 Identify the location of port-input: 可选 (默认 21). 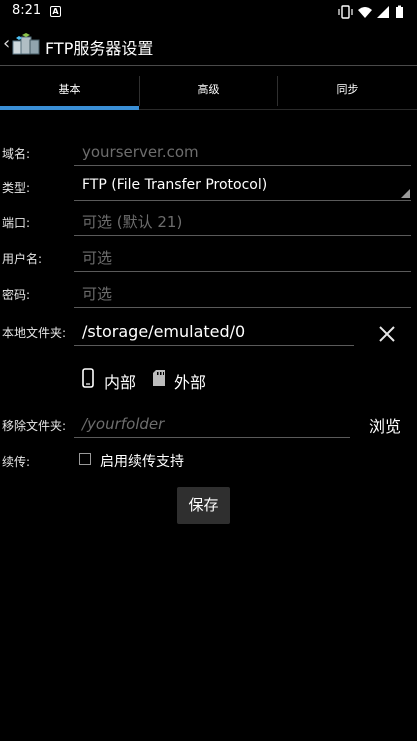
(132, 221).